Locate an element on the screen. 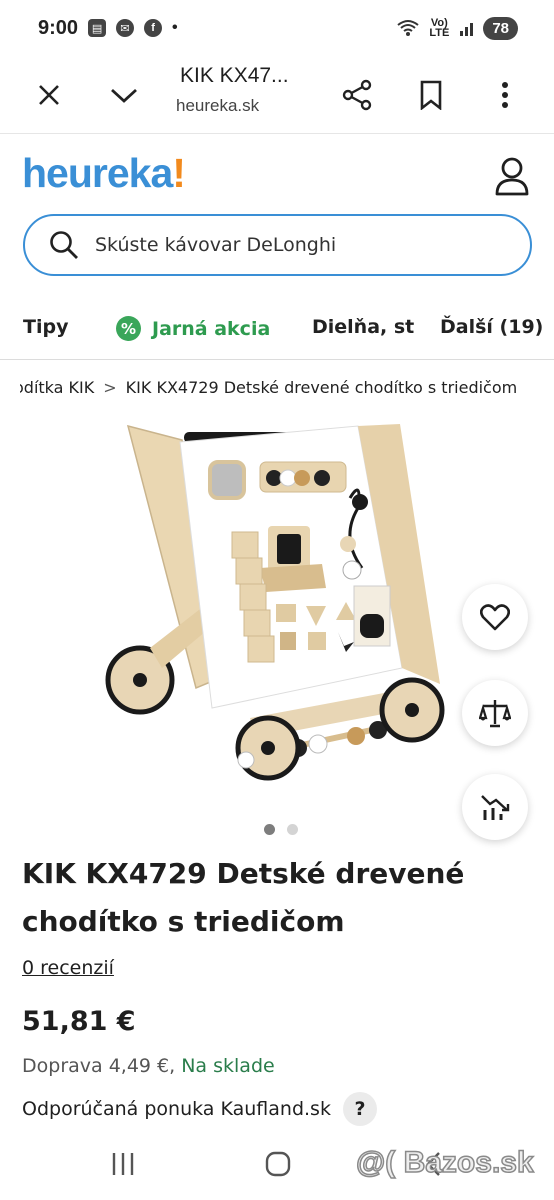 This screenshot has width=554, height=1200. close-icon is located at coordinates (49, 95).